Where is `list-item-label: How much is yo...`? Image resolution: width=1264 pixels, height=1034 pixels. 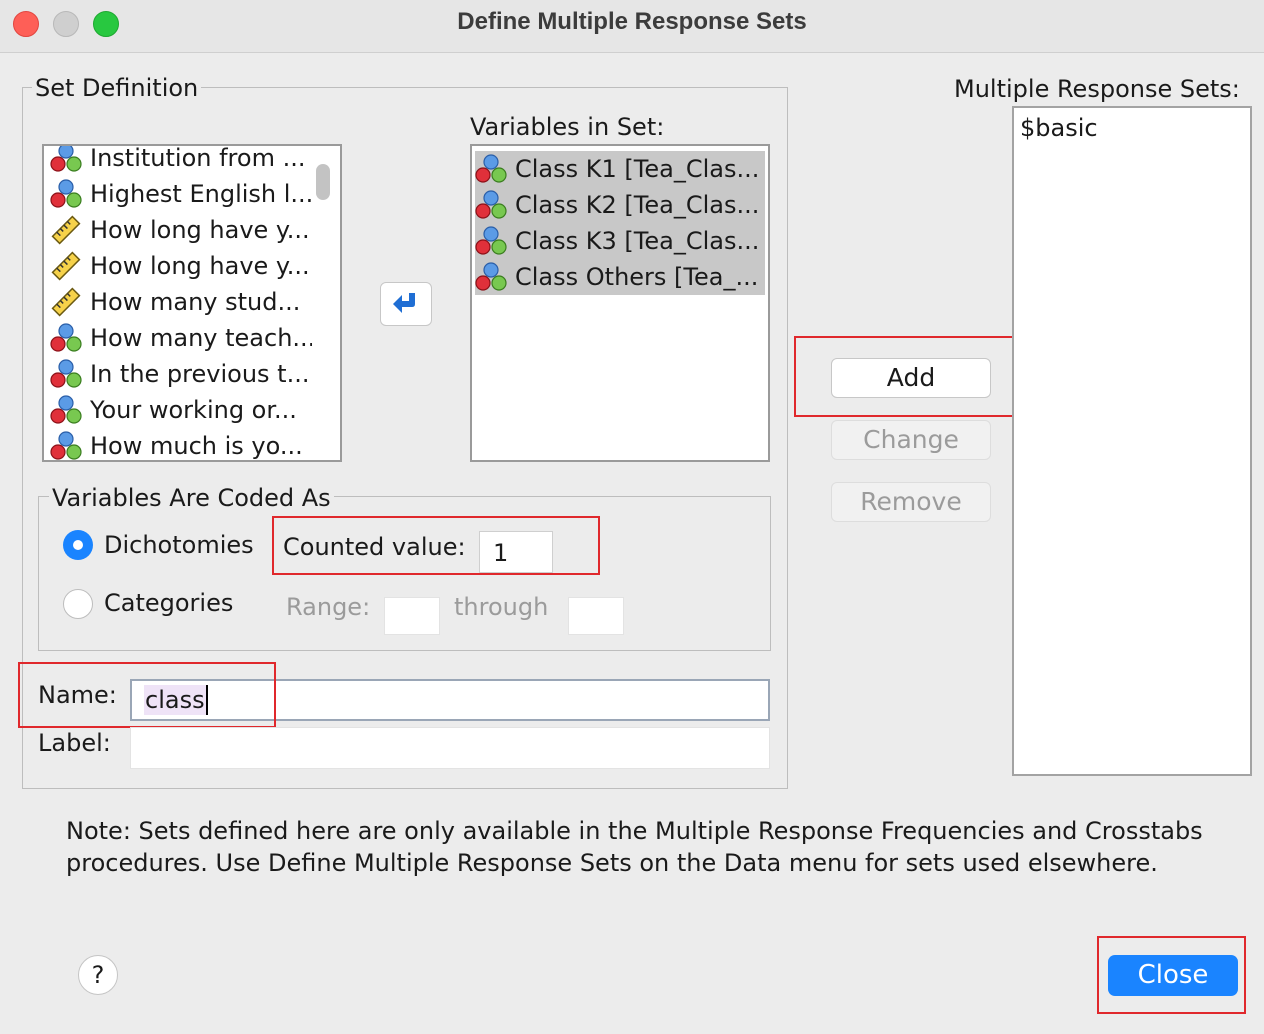 list-item-label: How much is yo... is located at coordinates (196, 446).